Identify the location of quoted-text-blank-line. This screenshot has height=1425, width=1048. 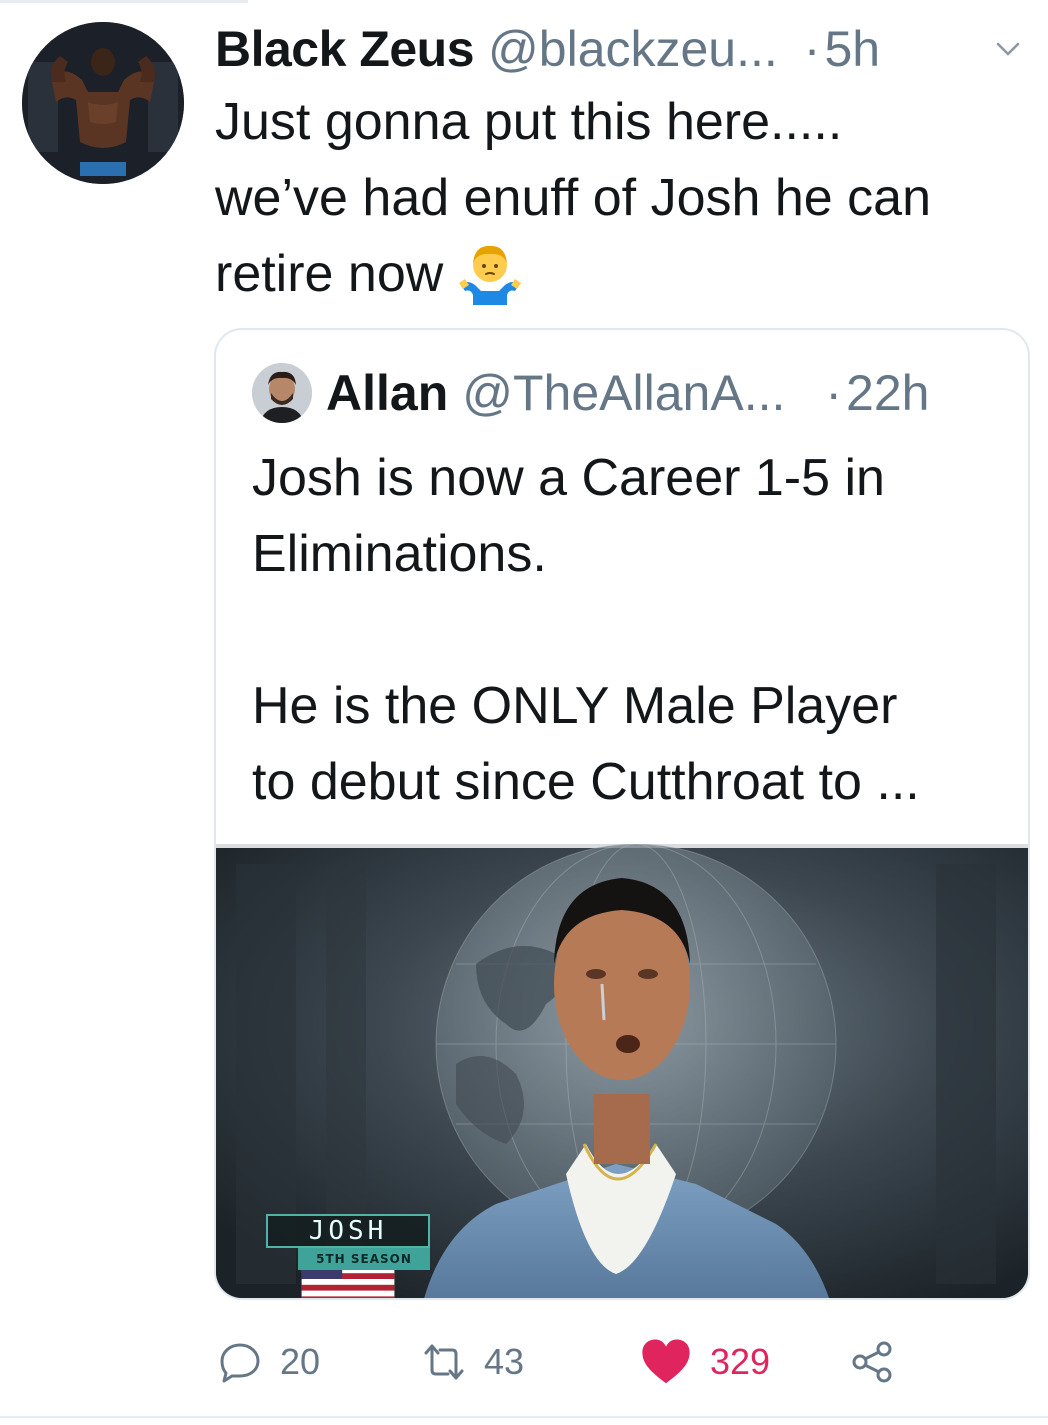
(632, 630).